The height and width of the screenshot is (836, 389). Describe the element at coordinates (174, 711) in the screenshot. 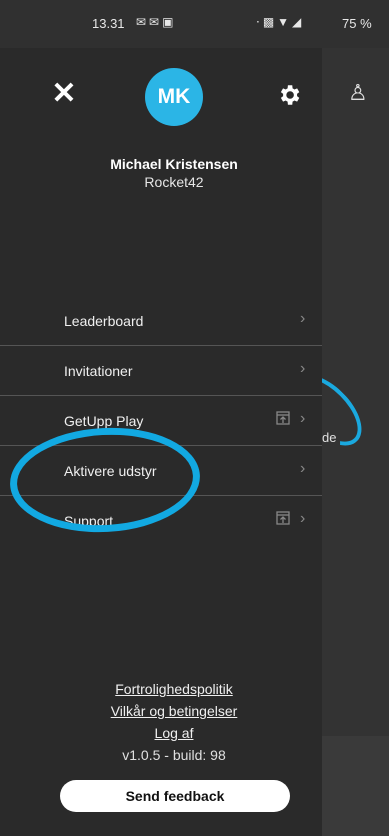

I see `terms-link: Vilkår og betingelser` at that location.